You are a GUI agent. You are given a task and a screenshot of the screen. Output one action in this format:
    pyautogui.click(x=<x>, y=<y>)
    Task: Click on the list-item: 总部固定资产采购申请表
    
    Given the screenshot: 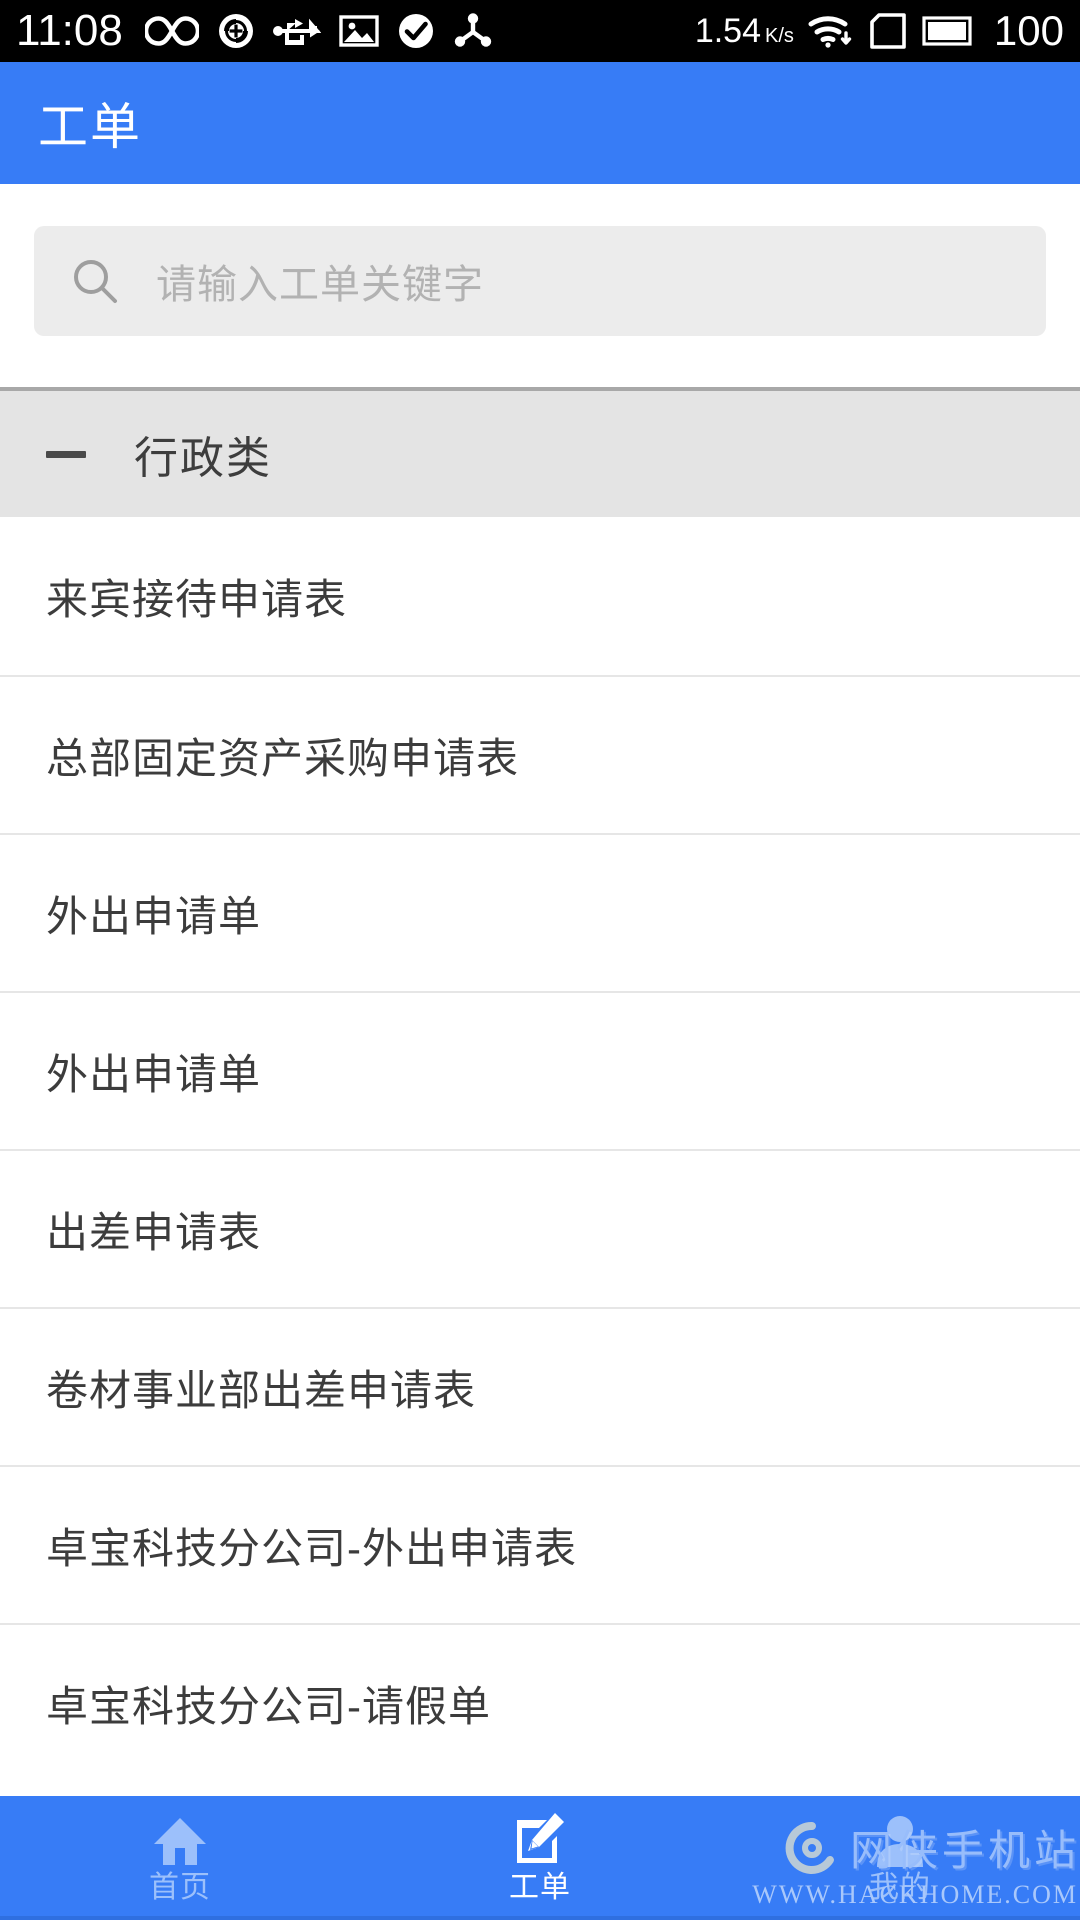 What is the action you would take?
    pyautogui.click(x=540, y=754)
    